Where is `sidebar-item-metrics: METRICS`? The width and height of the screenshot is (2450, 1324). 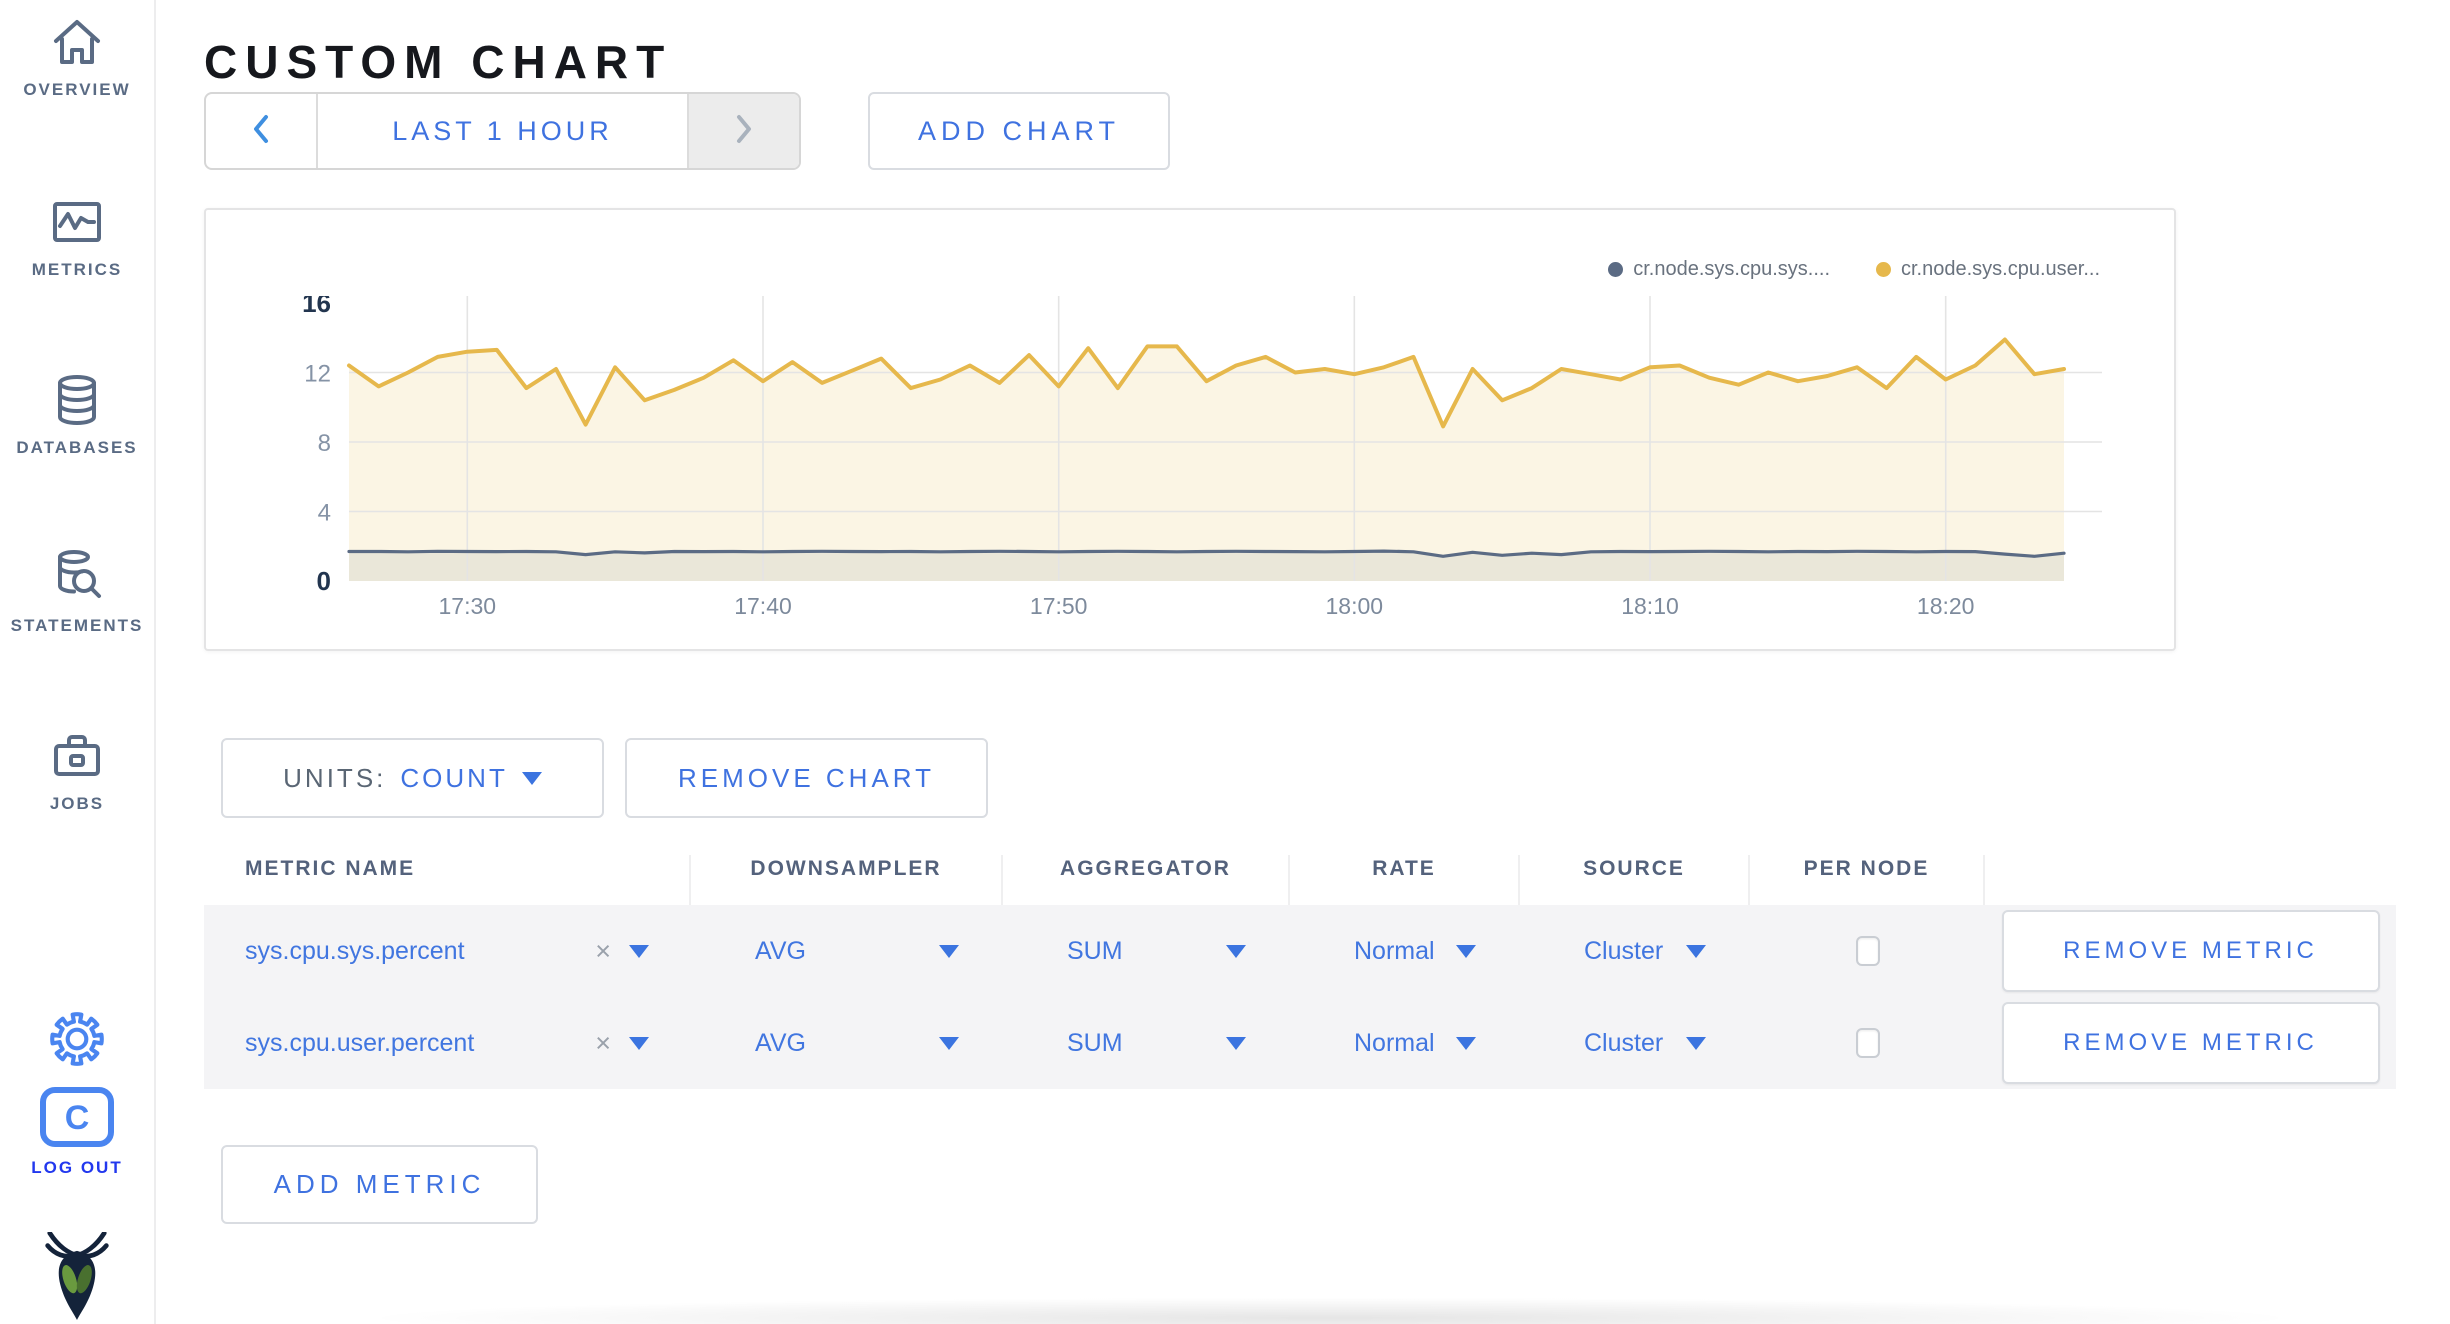
sidebar-item-metrics: METRICS is located at coordinates (77, 237).